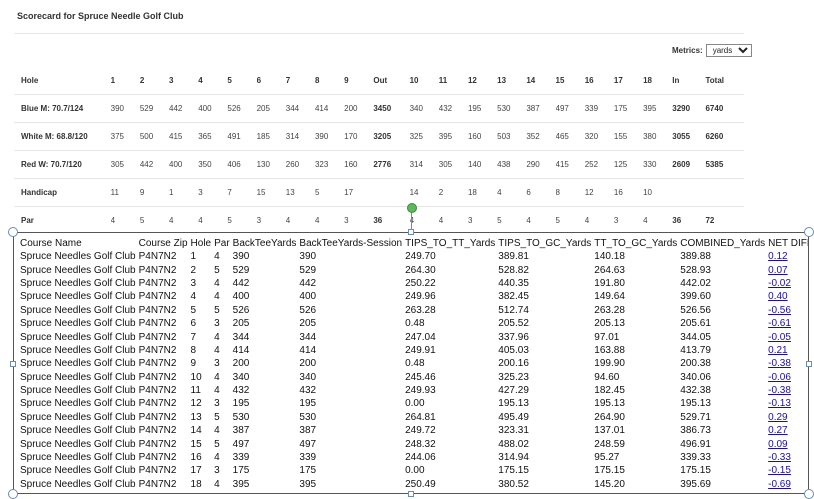 This screenshot has width=814, height=499. What do you see at coordinates (695, 283) in the screenshot?
I see `data-table-cell: 442.02` at bounding box center [695, 283].